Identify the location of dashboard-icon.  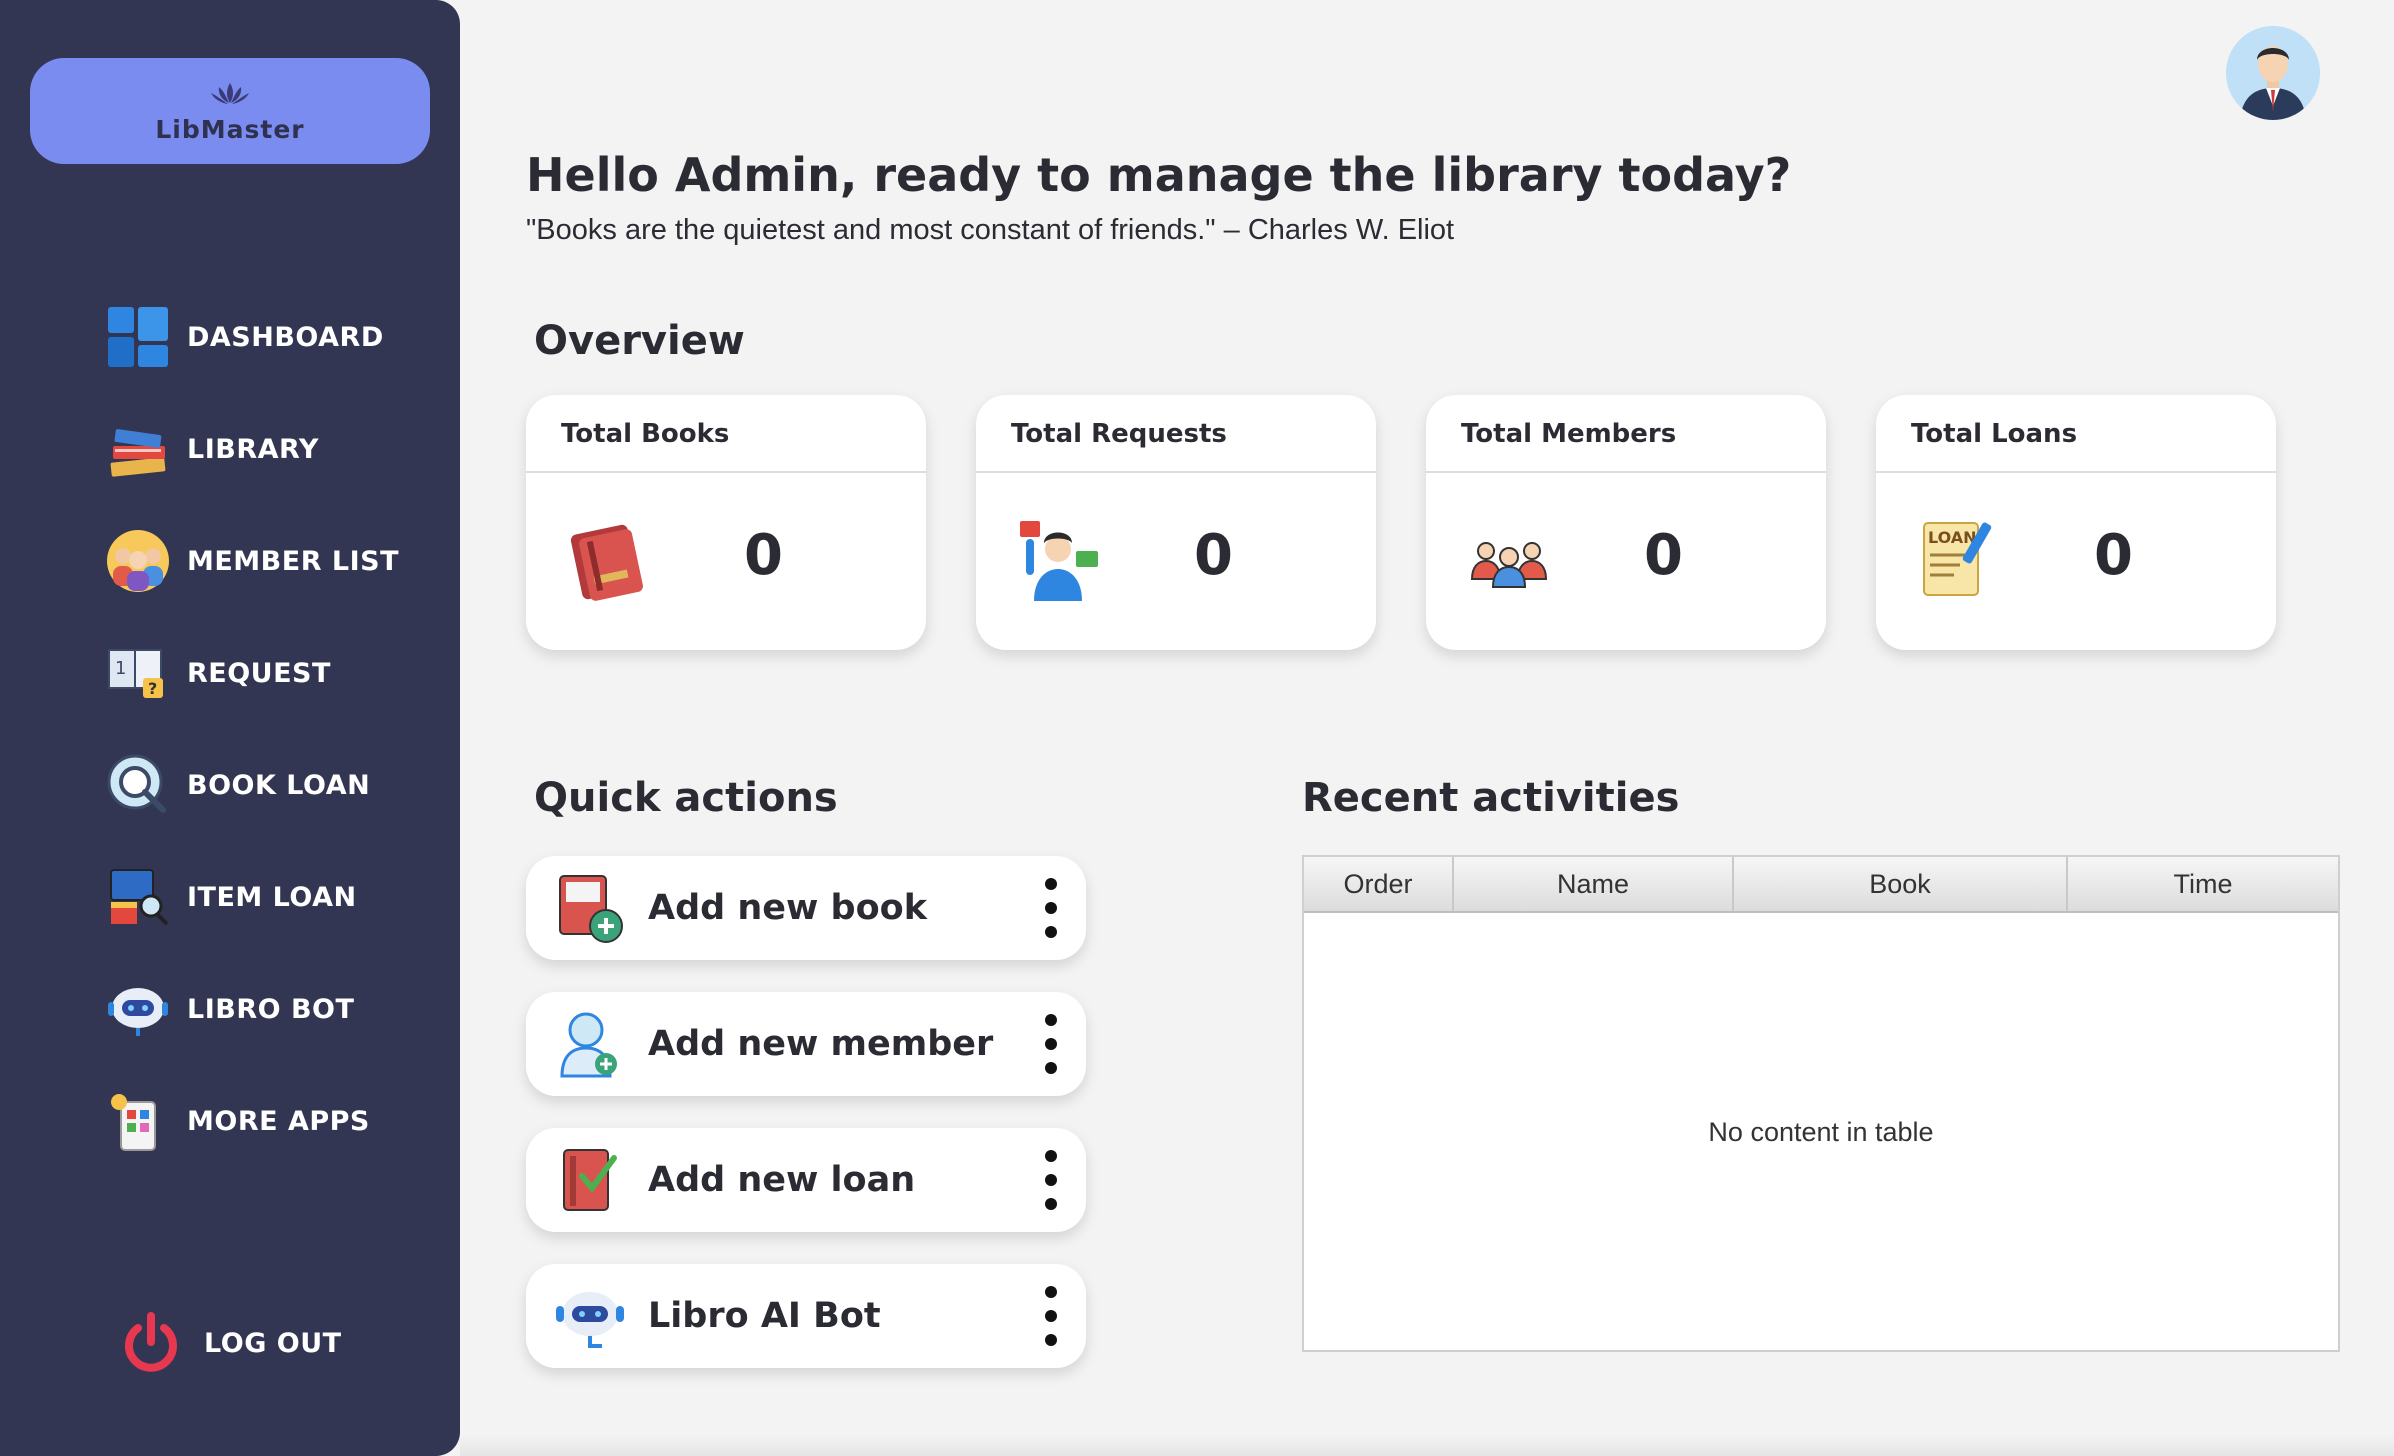
(138, 337).